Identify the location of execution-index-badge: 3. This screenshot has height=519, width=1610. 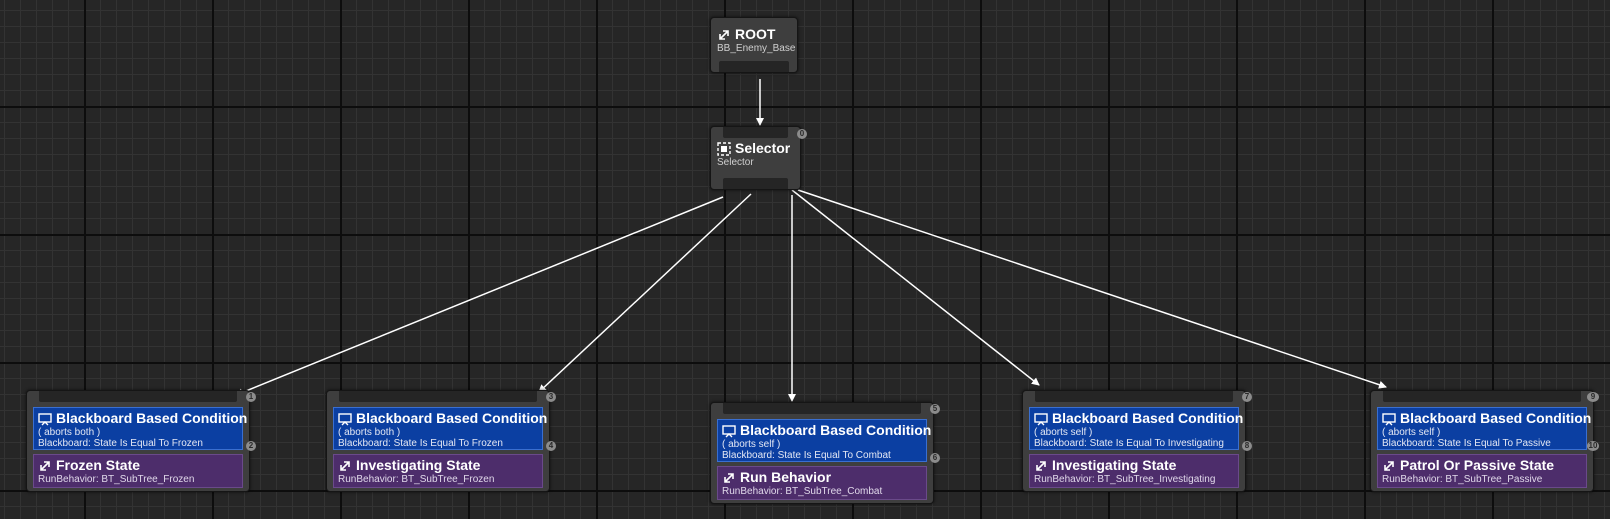
(551, 397).